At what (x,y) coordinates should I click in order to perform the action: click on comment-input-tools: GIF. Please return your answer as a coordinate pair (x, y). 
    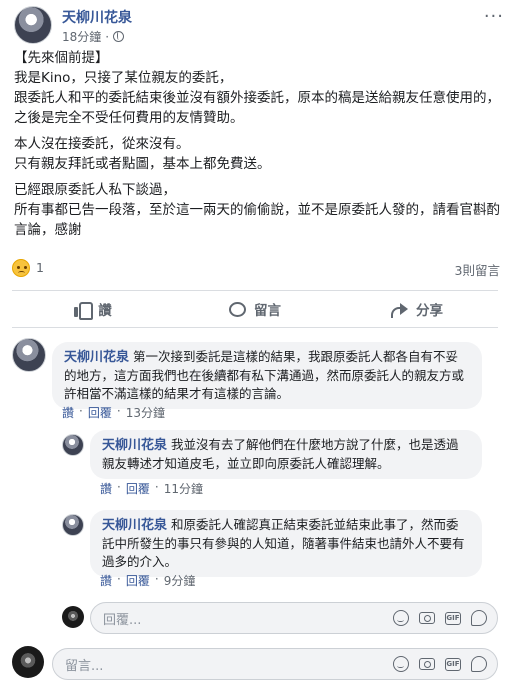
    Looking at the image, I should click on (445, 664).